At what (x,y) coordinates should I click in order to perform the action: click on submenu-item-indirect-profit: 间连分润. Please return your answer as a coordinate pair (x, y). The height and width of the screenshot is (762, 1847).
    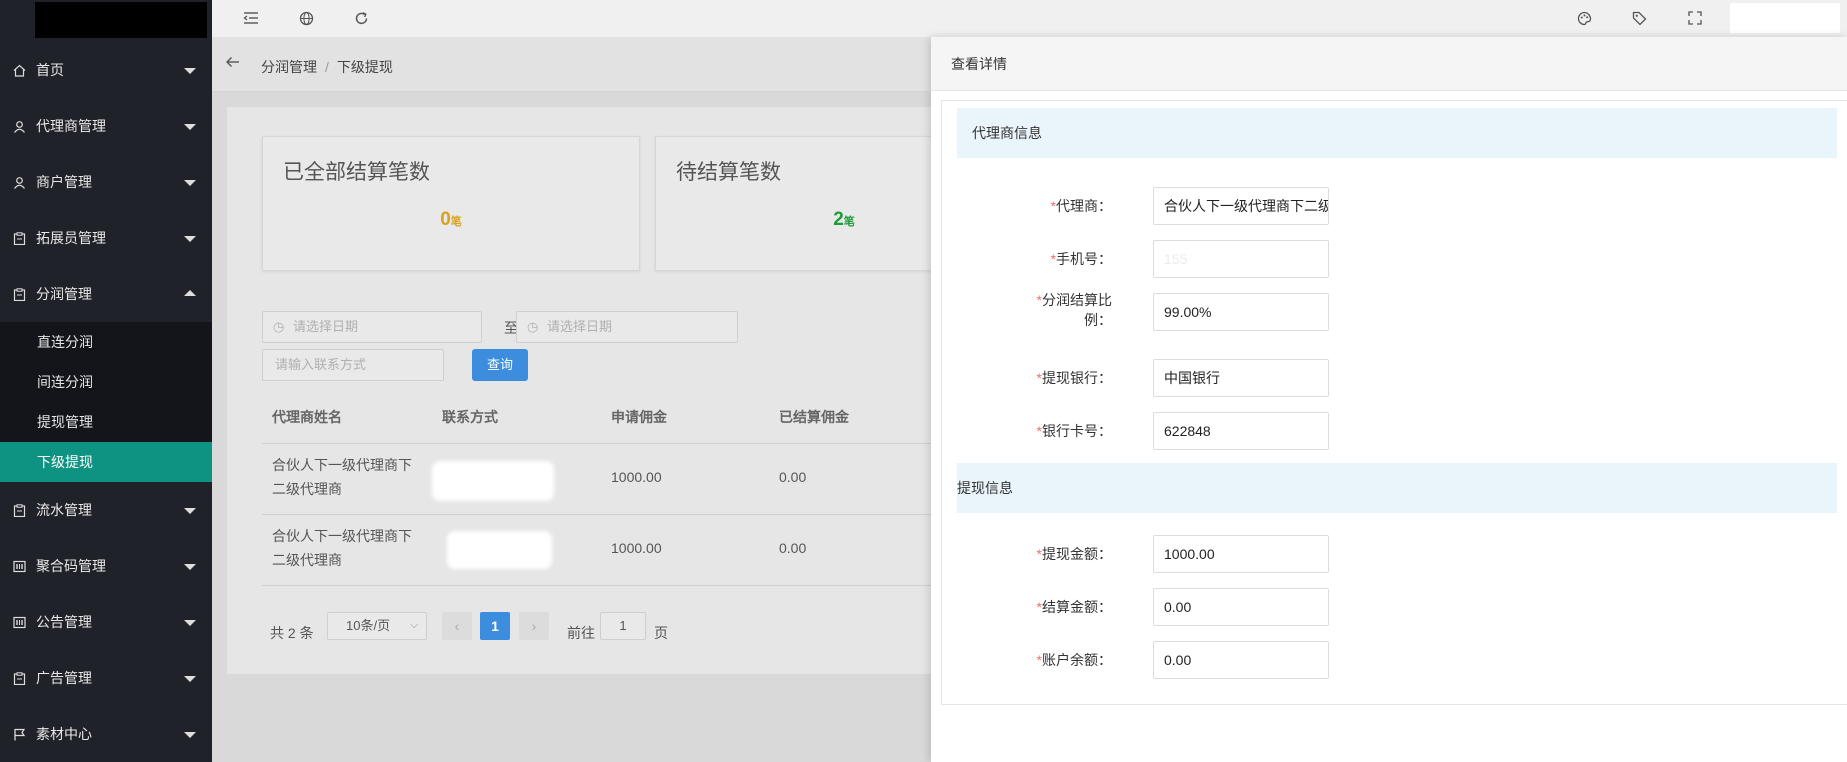
    Looking at the image, I should click on (106, 382).